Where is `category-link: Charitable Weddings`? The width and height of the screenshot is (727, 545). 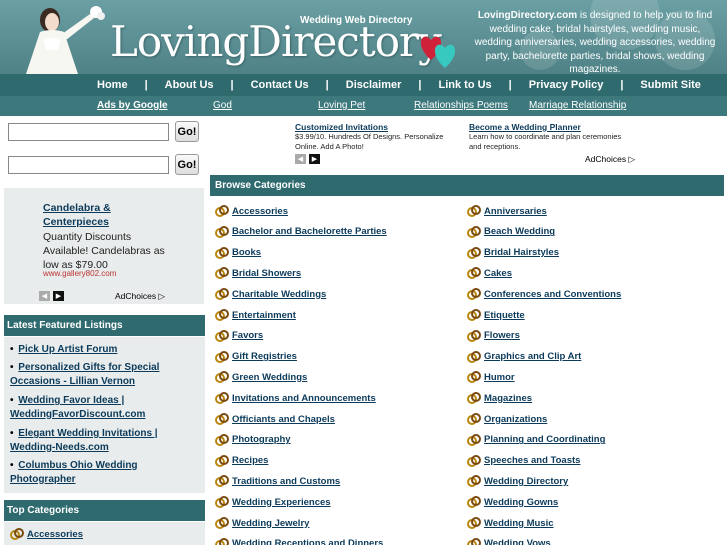 category-link: Charitable Weddings is located at coordinates (279, 294).